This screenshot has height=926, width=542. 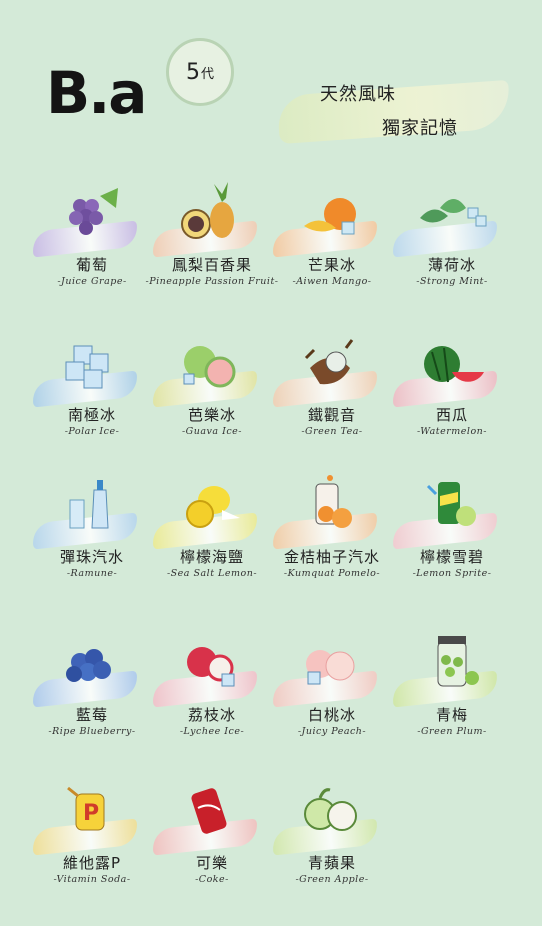 What do you see at coordinates (452, 281) in the screenshot?
I see `flavor-name-english: -Strong Mint-` at bounding box center [452, 281].